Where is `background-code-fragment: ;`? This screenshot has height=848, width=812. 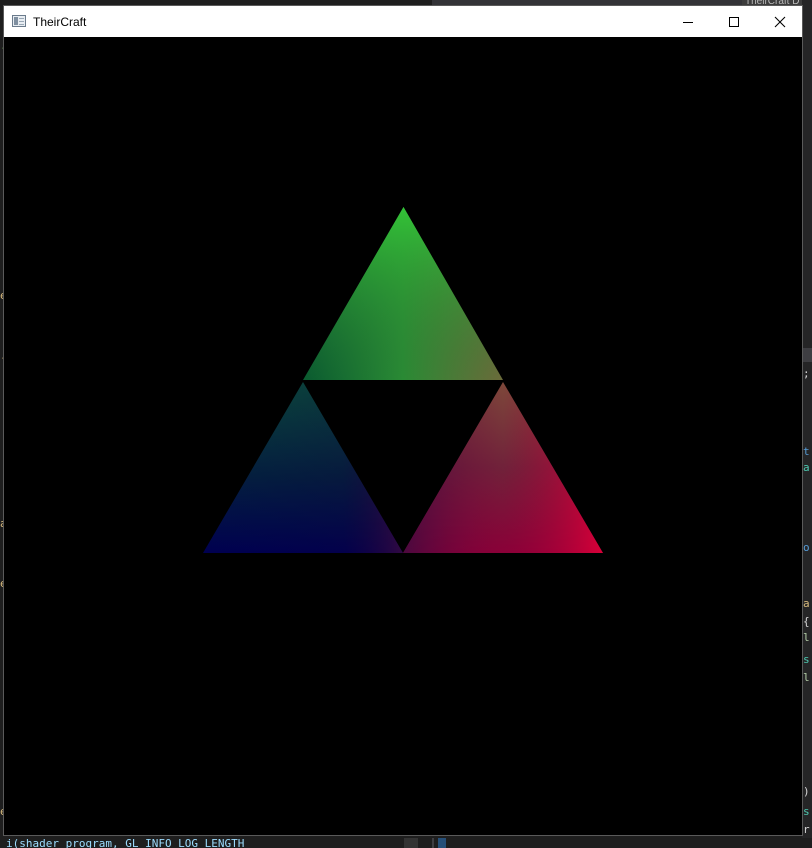
background-code-fragment: ; is located at coordinates (806, 373).